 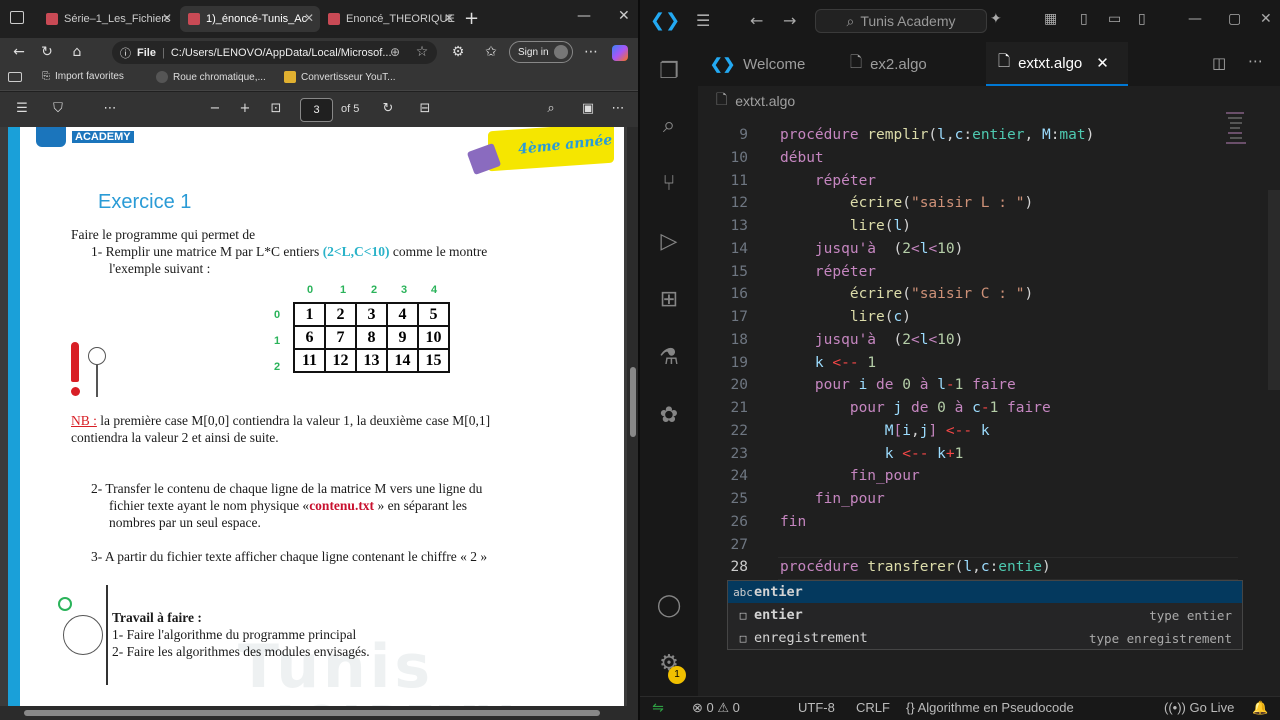 What do you see at coordinates (669, 300) in the screenshot?
I see `extensions-icon: ⊞` at bounding box center [669, 300].